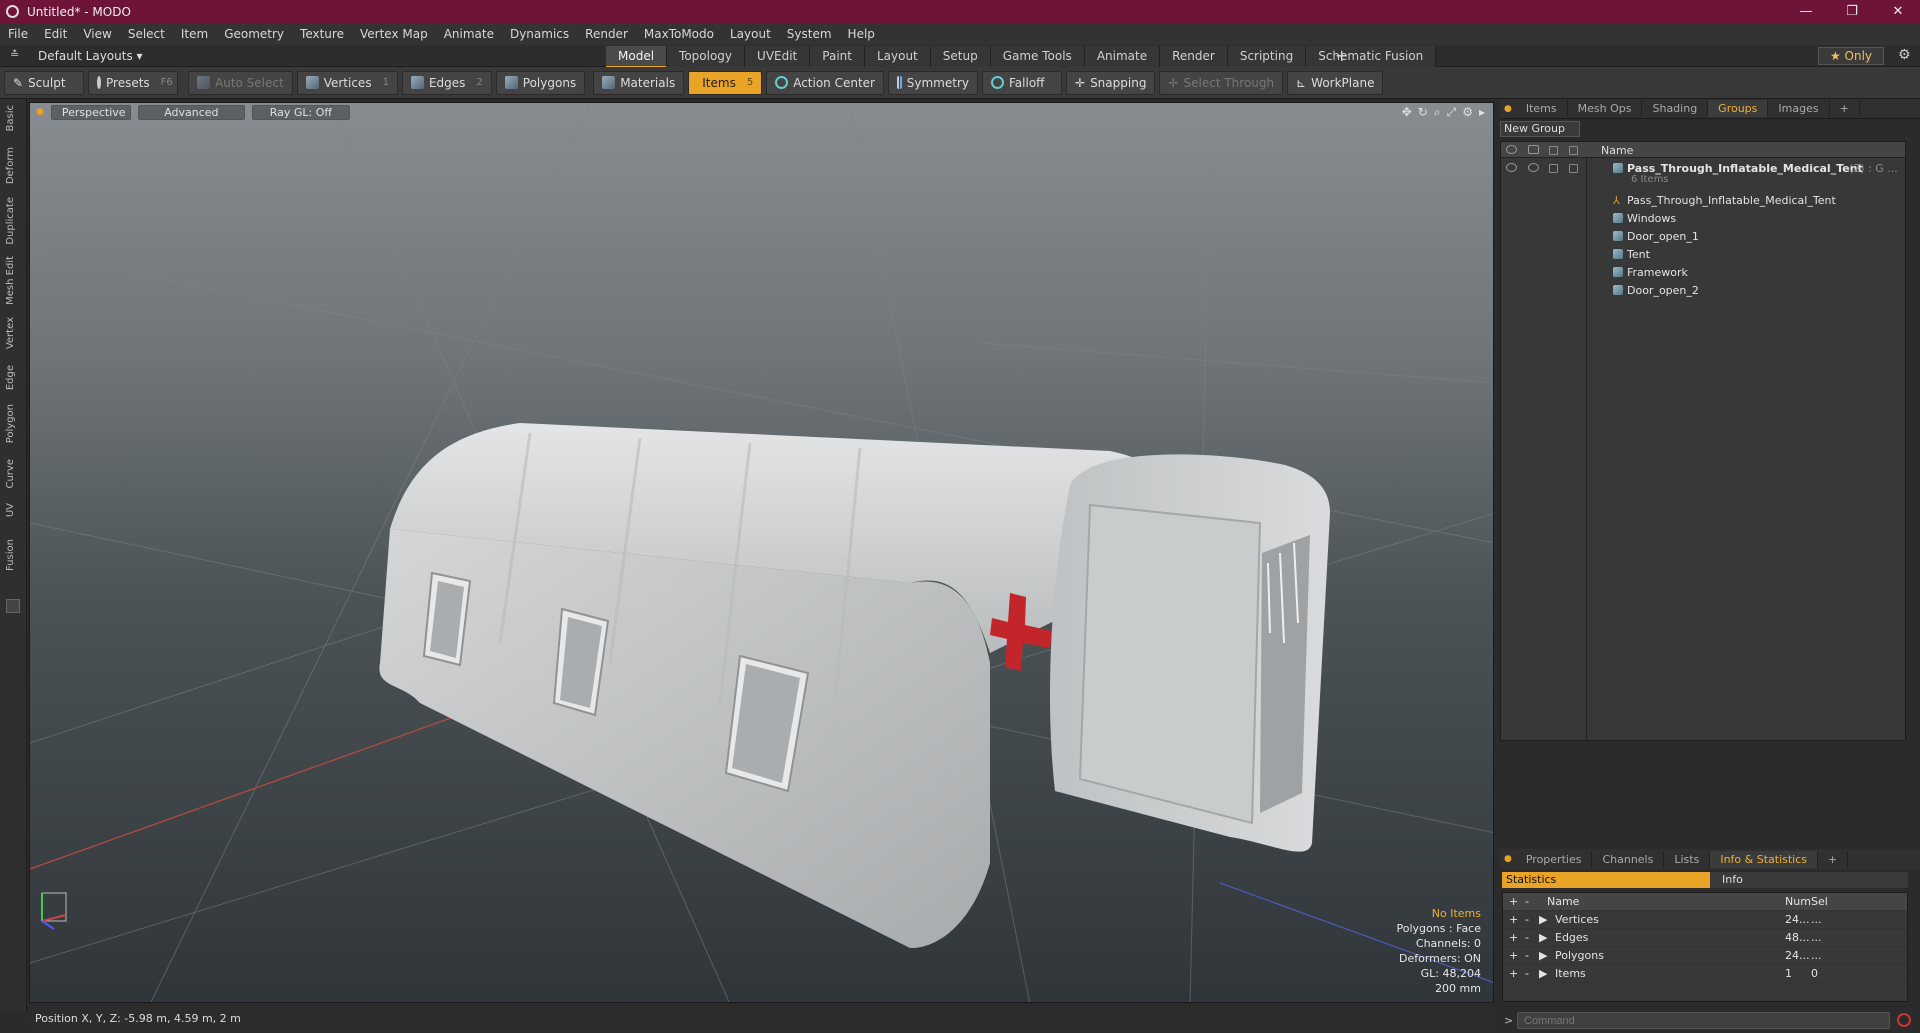  What do you see at coordinates (639, 82) in the screenshot?
I see `materials-button: Materials` at bounding box center [639, 82].